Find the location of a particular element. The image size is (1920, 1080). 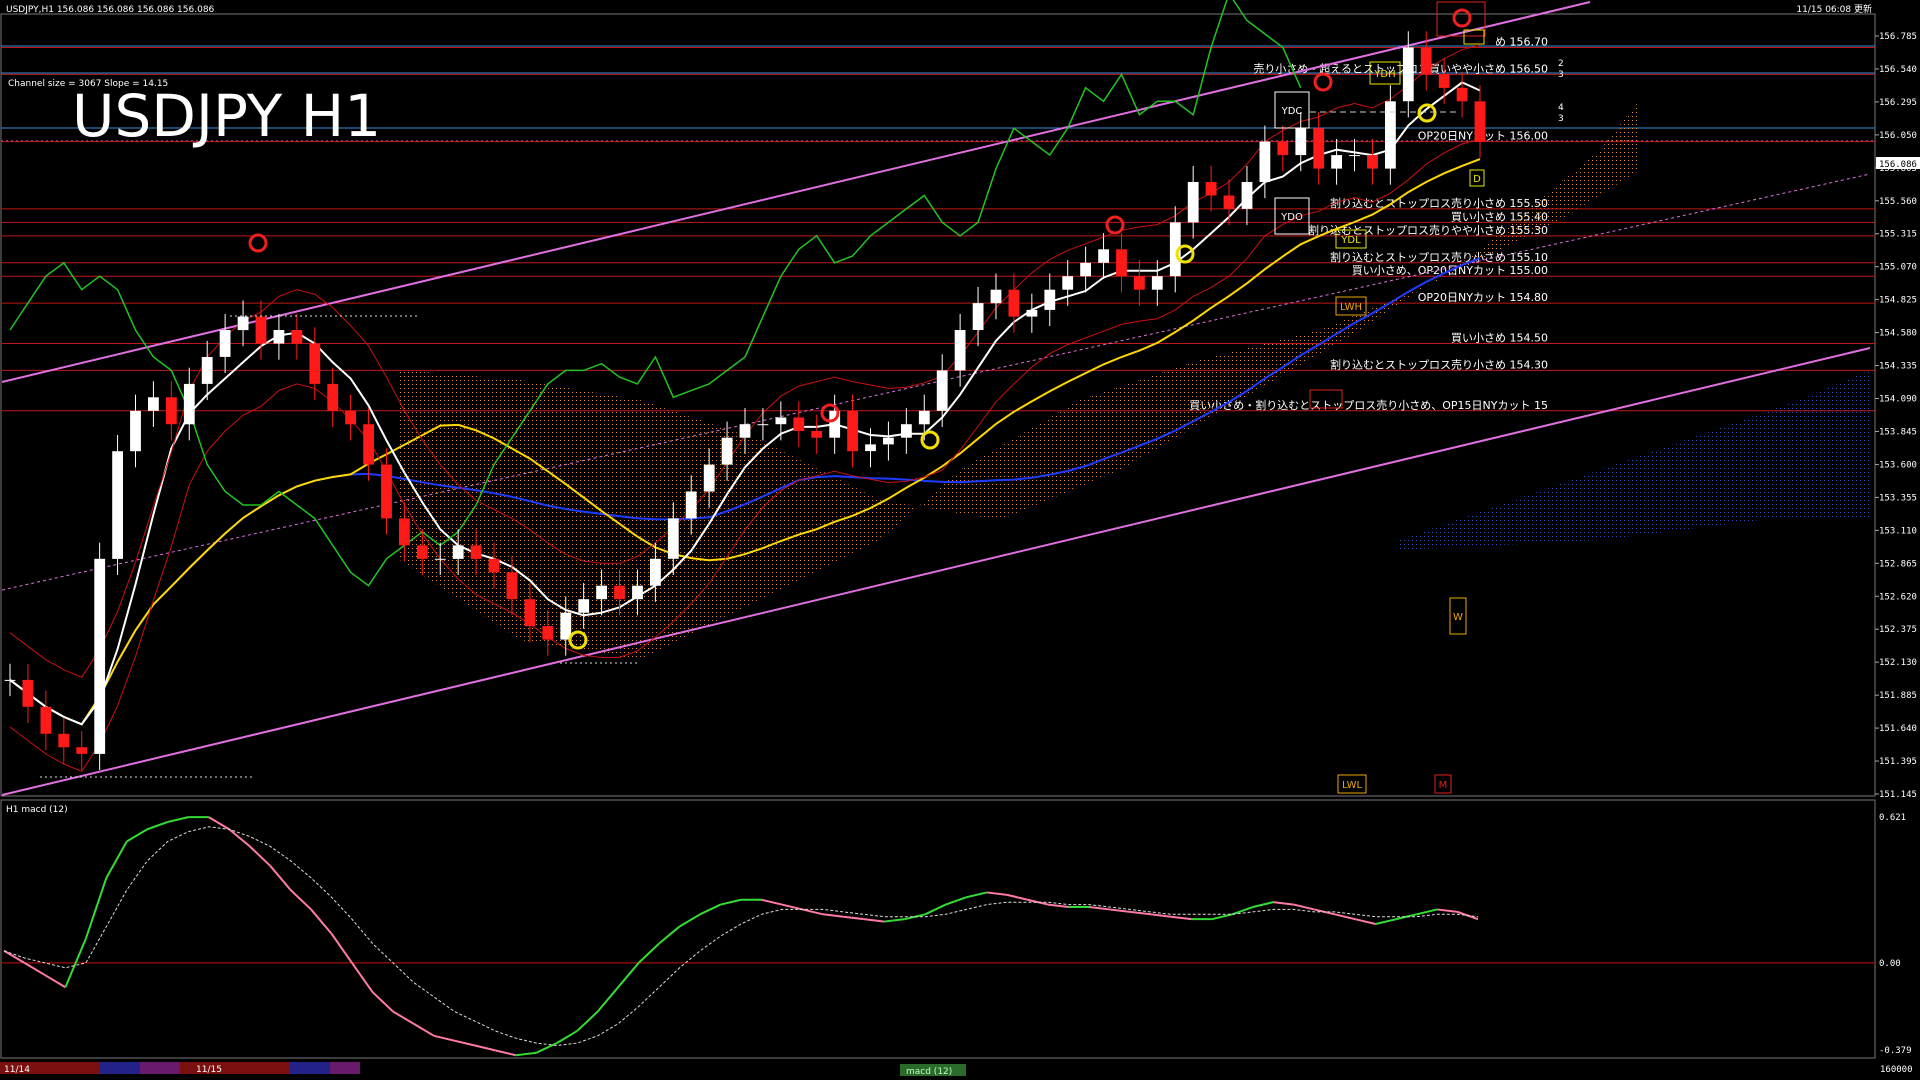

w-marker-label: W is located at coordinates (1458, 617).